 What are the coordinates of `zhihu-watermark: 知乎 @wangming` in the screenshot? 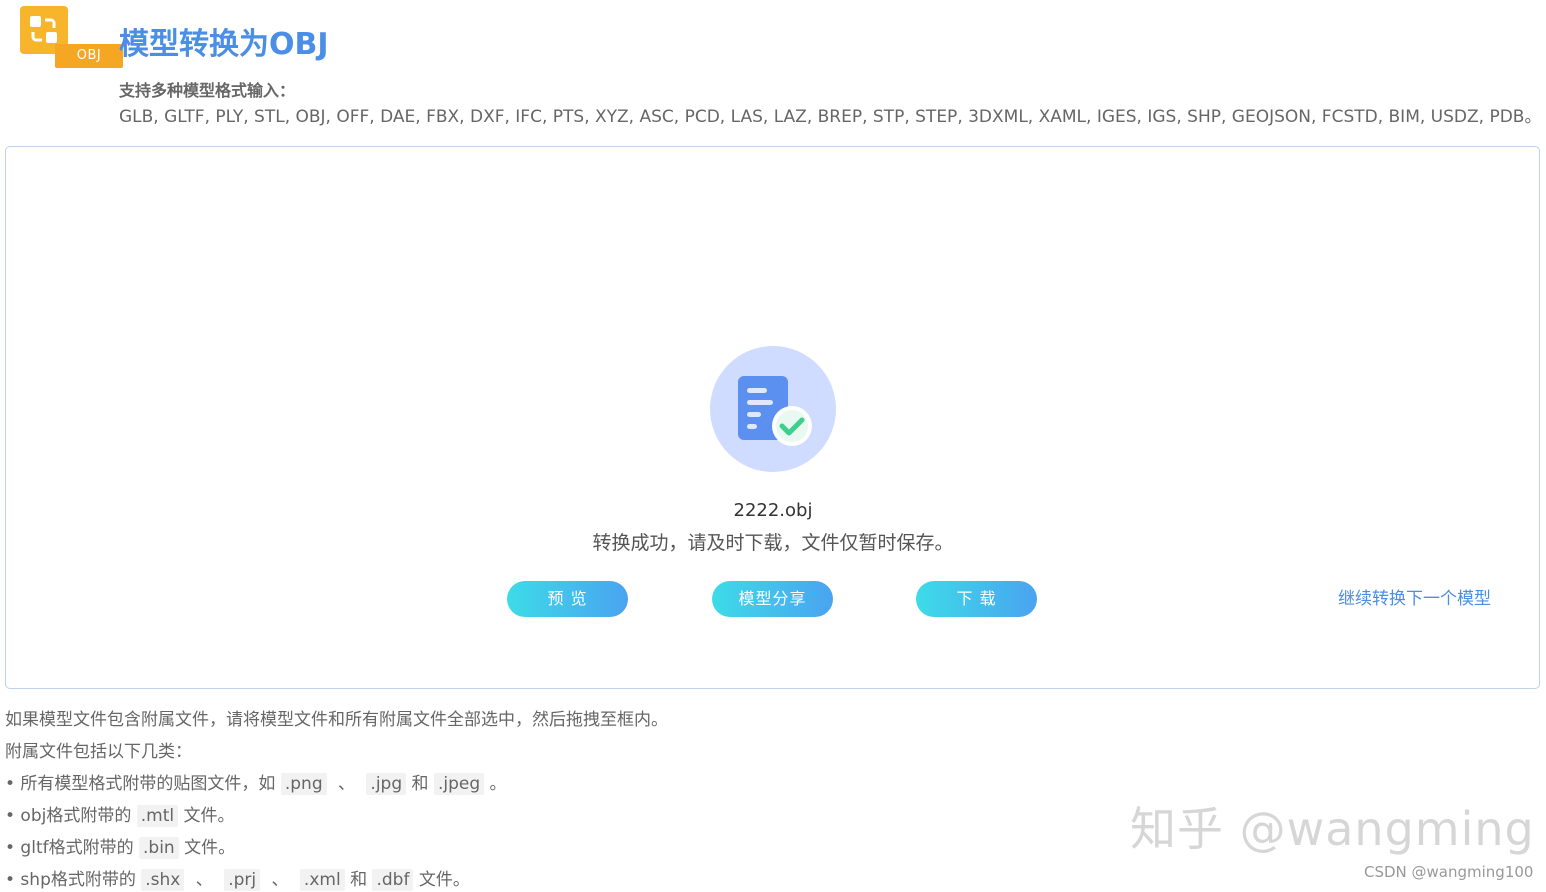 It's located at (1332, 829).